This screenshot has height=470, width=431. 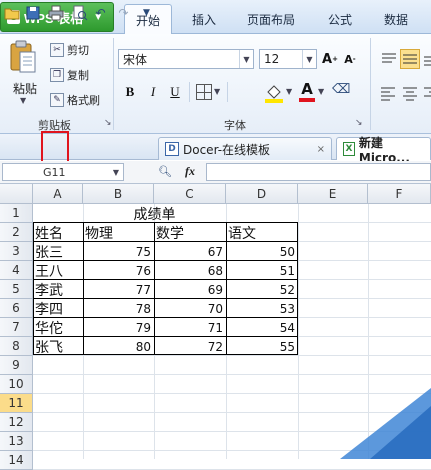 What do you see at coordinates (204, 92) in the screenshot?
I see `borders-icon` at bounding box center [204, 92].